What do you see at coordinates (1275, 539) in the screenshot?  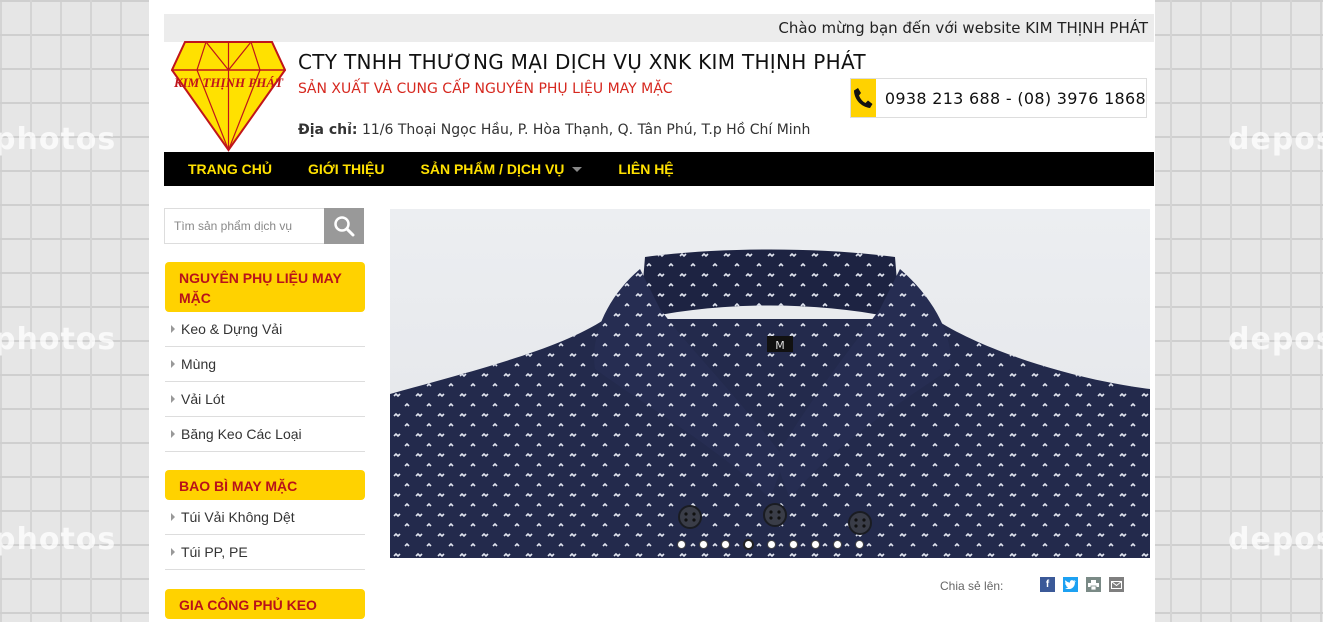 I see `watermark-right-3: deposit` at bounding box center [1275, 539].